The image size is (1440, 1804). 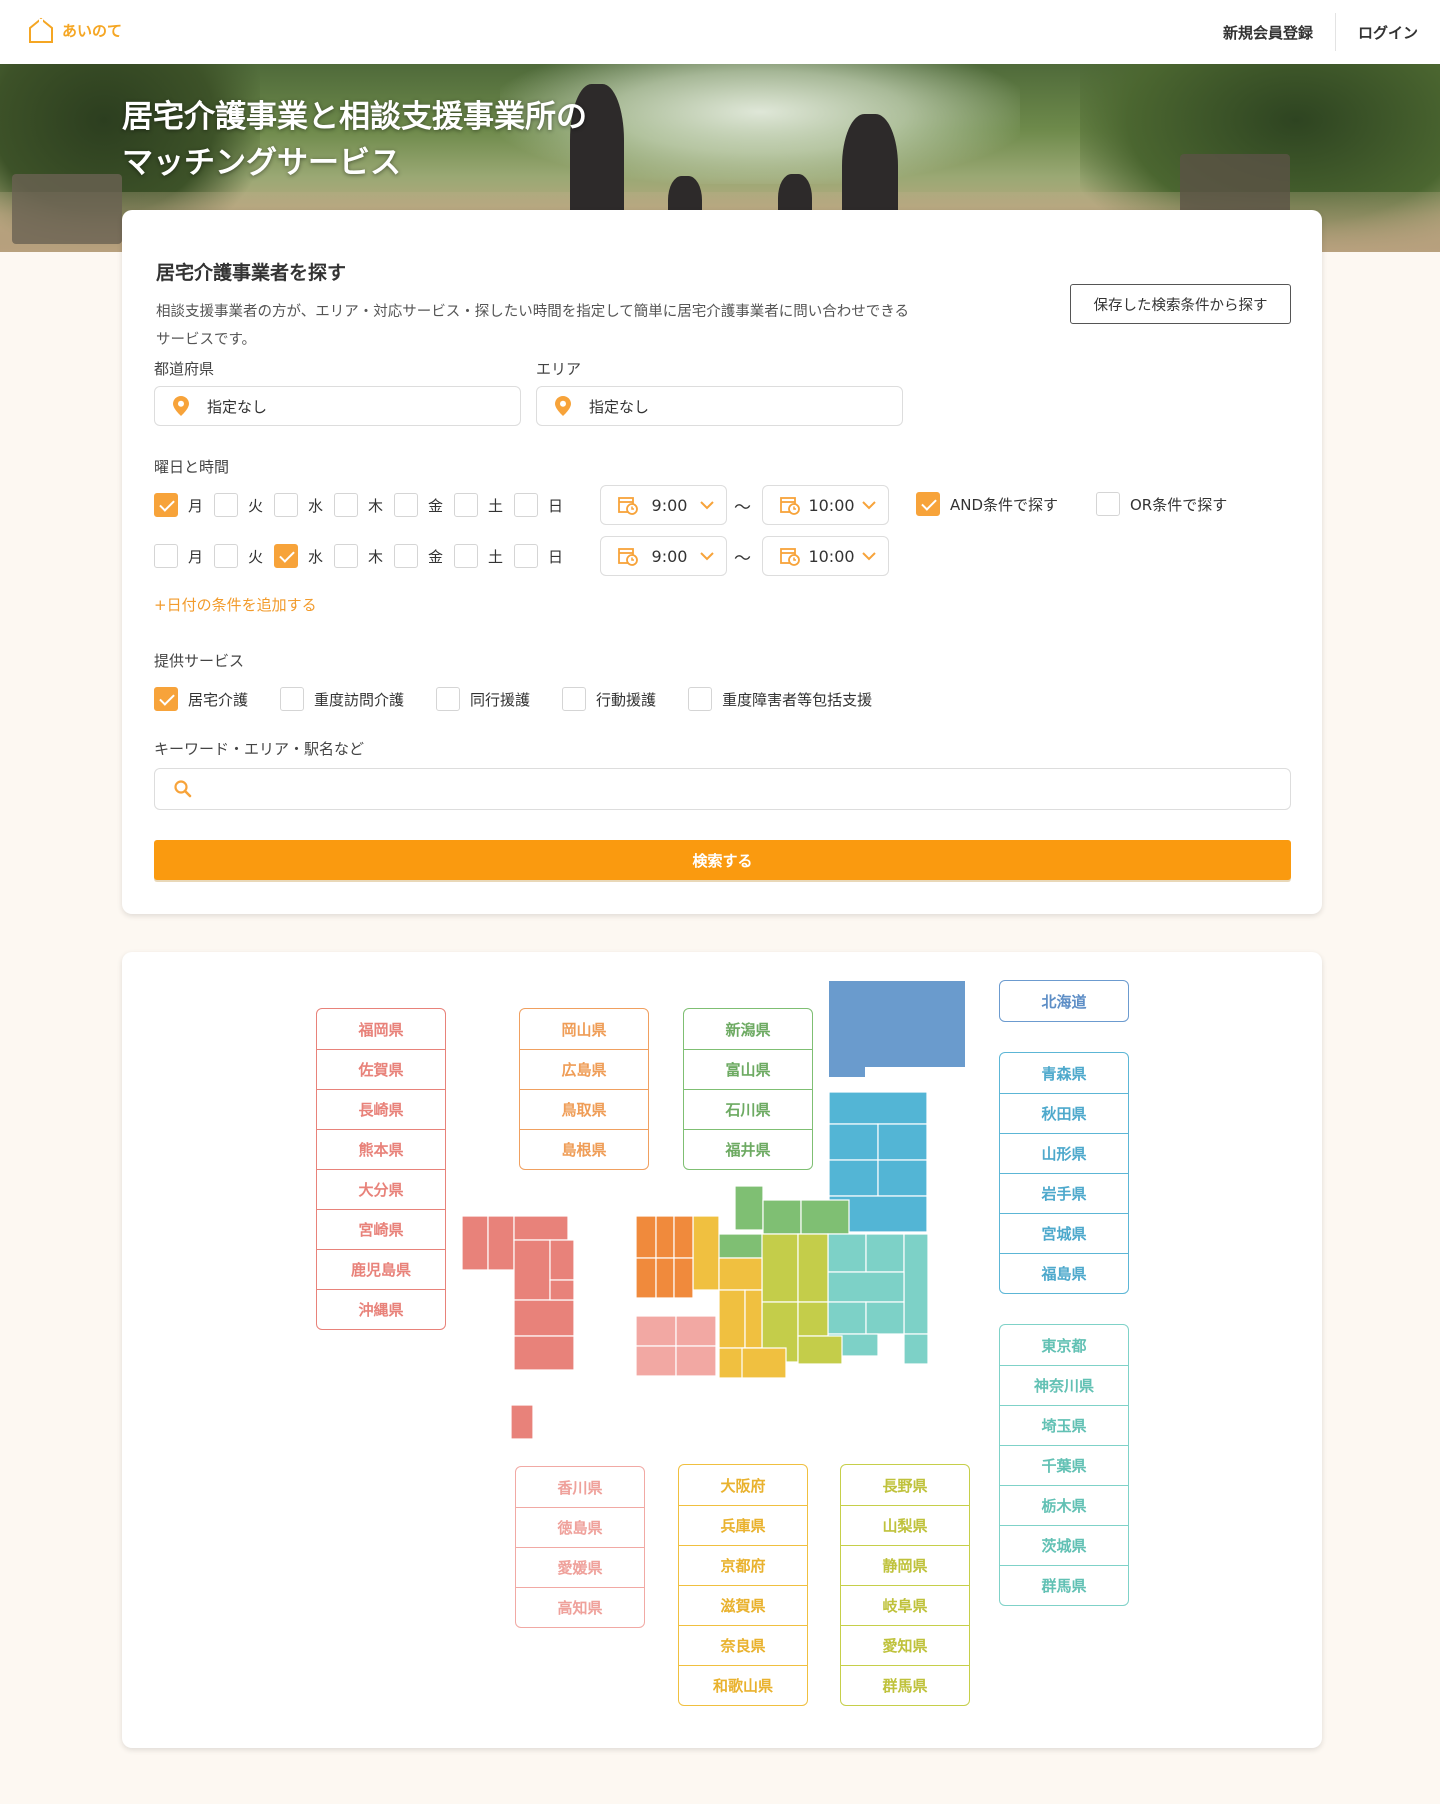 What do you see at coordinates (905, 1485) in the screenshot?
I see `prefecture-button: 長野県` at bounding box center [905, 1485].